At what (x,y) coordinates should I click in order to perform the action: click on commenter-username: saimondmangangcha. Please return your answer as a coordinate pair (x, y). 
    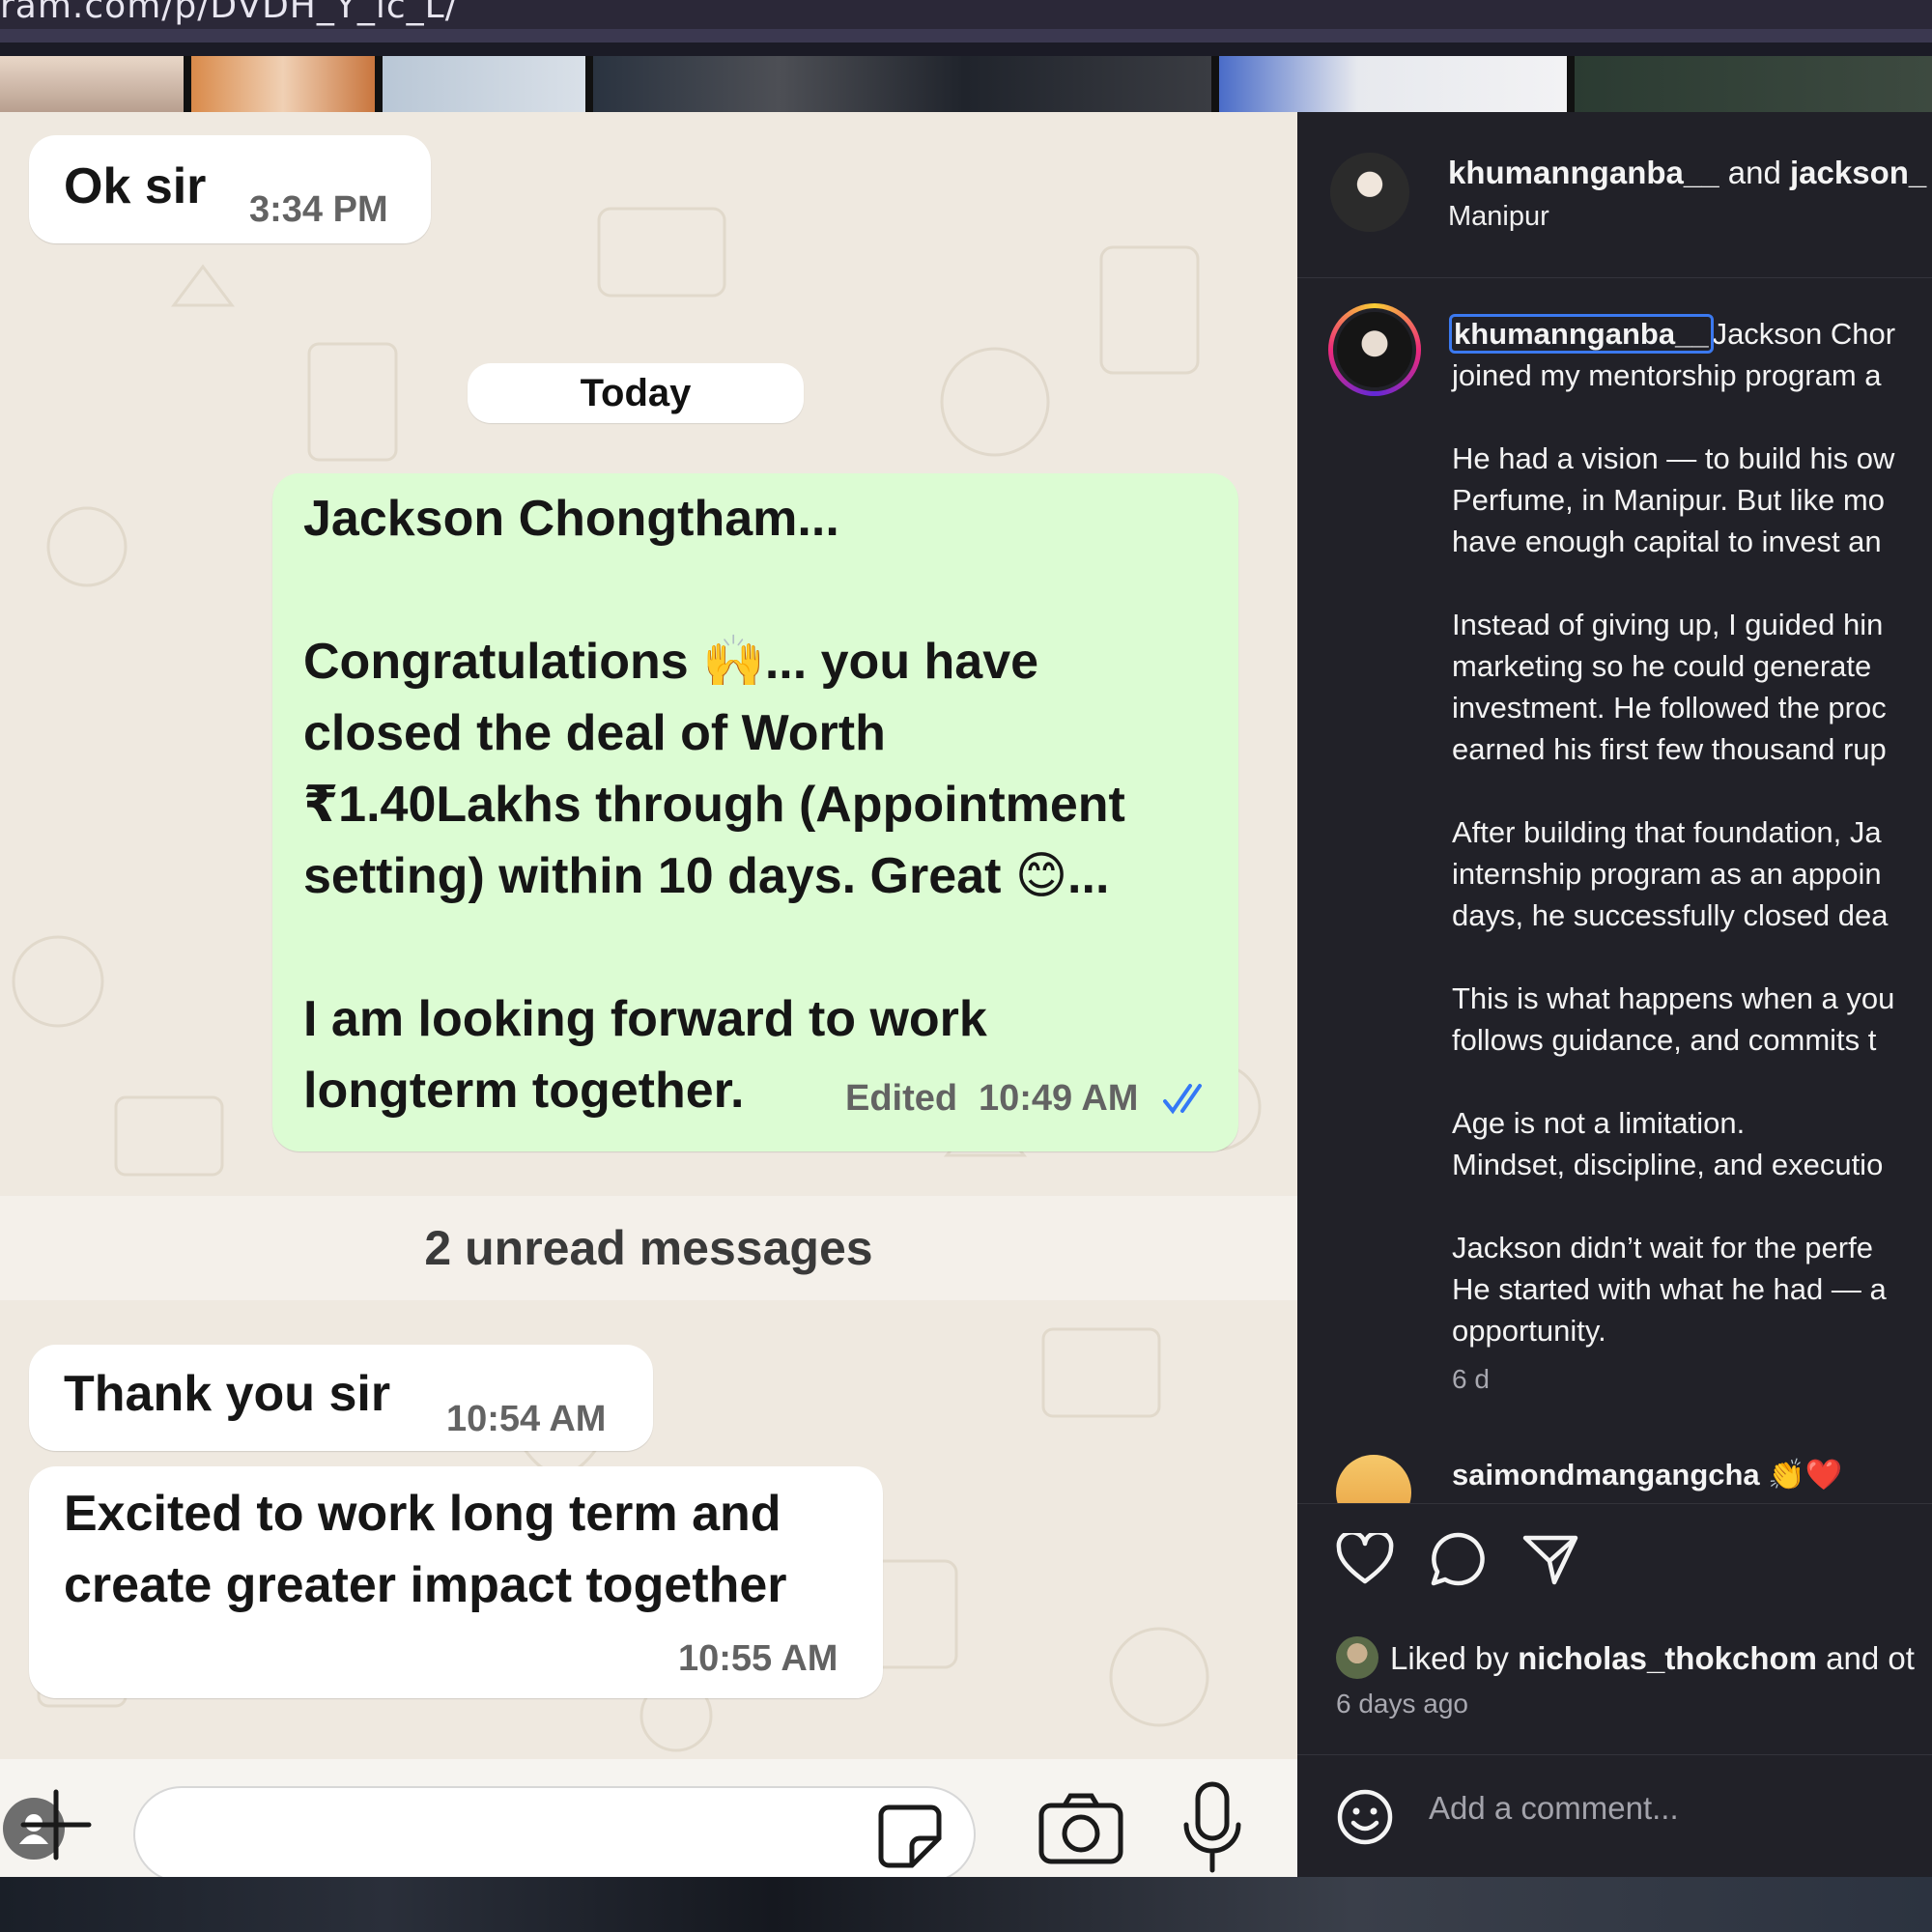
    Looking at the image, I should click on (1606, 1475).